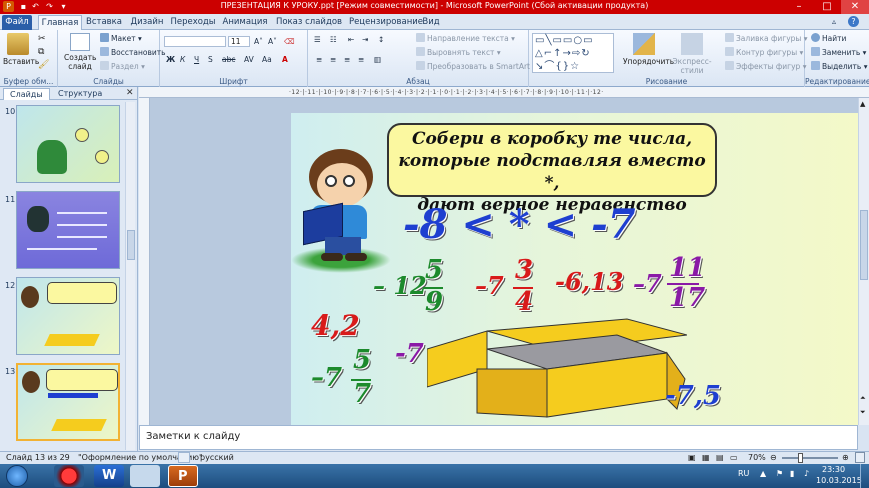  What do you see at coordinates (21, 49) in the screenshot?
I see `paste-button: Вставить` at bounding box center [21, 49].